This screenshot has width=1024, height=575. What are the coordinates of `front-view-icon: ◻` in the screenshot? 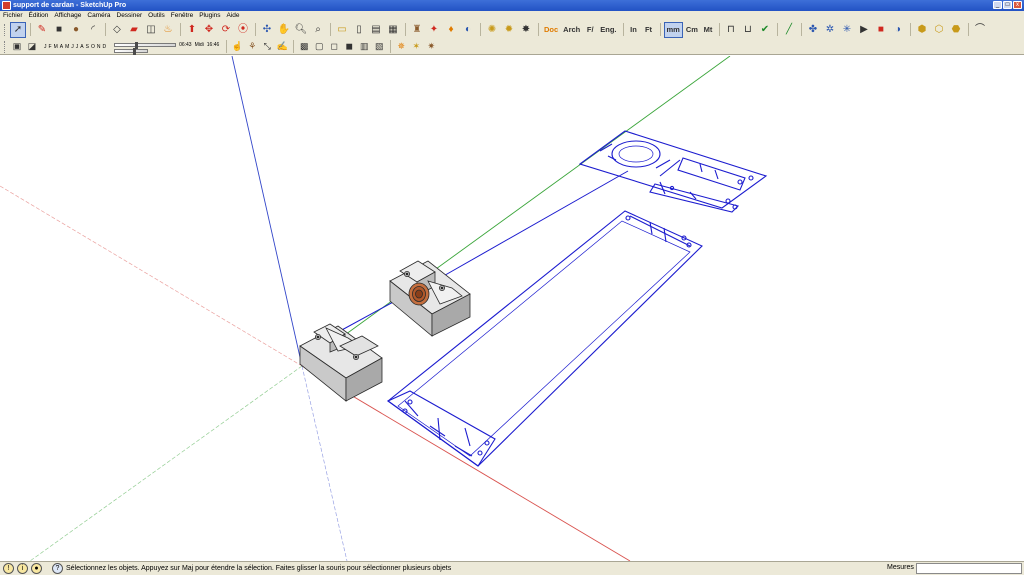 It's located at (334, 47).